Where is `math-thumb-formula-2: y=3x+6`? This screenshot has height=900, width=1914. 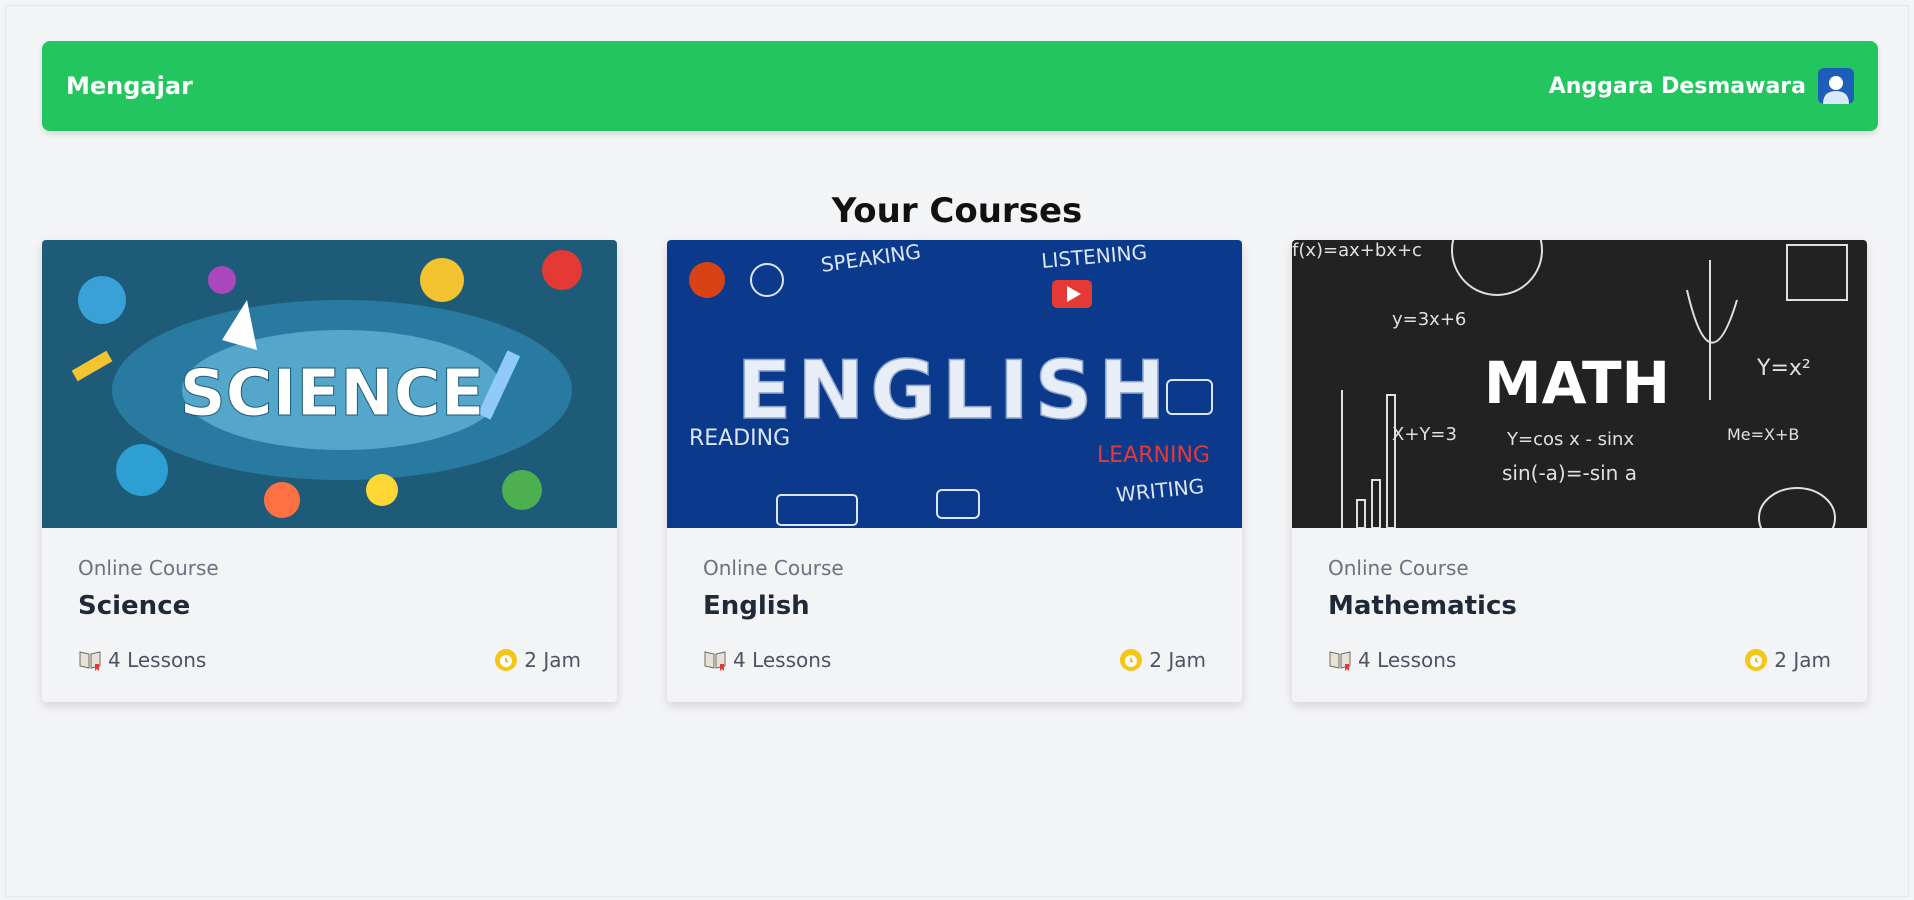 math-thumb-formula-2: y=3x+6 is located at coordinates (1429, 319).